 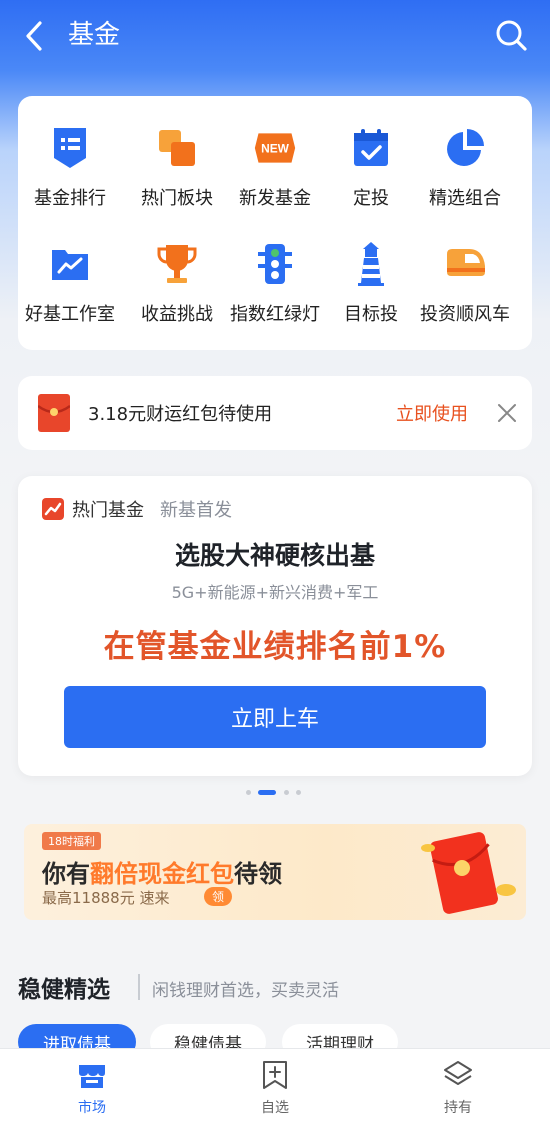 What do you see at coordinates (71, 841) in the screenshot?
I see `banner-badge: 18时福利` at bounding box center [71, 841].